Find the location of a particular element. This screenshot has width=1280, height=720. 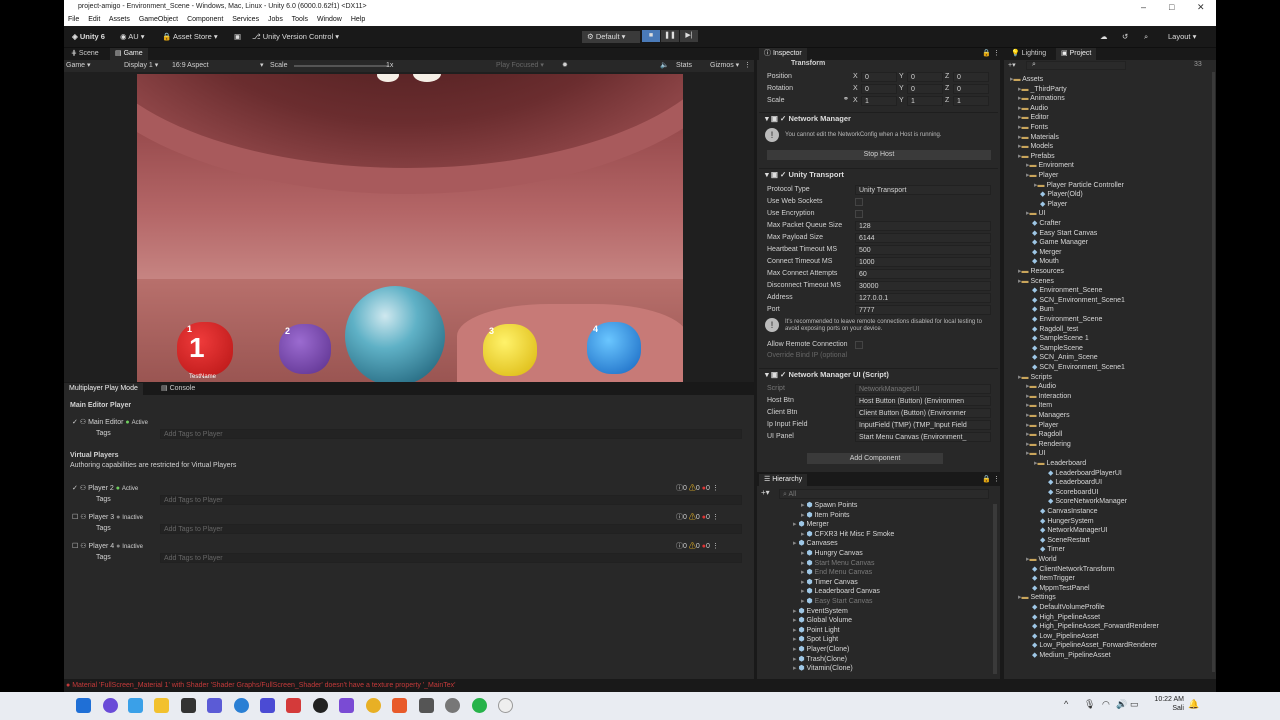

project-item: ◆ LeaderboardPlayerUI is located at coordinates (1082, 474).